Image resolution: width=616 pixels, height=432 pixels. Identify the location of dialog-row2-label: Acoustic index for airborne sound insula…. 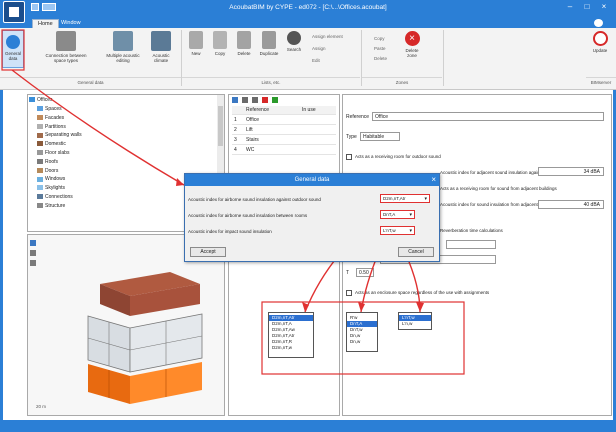
(248, 215).